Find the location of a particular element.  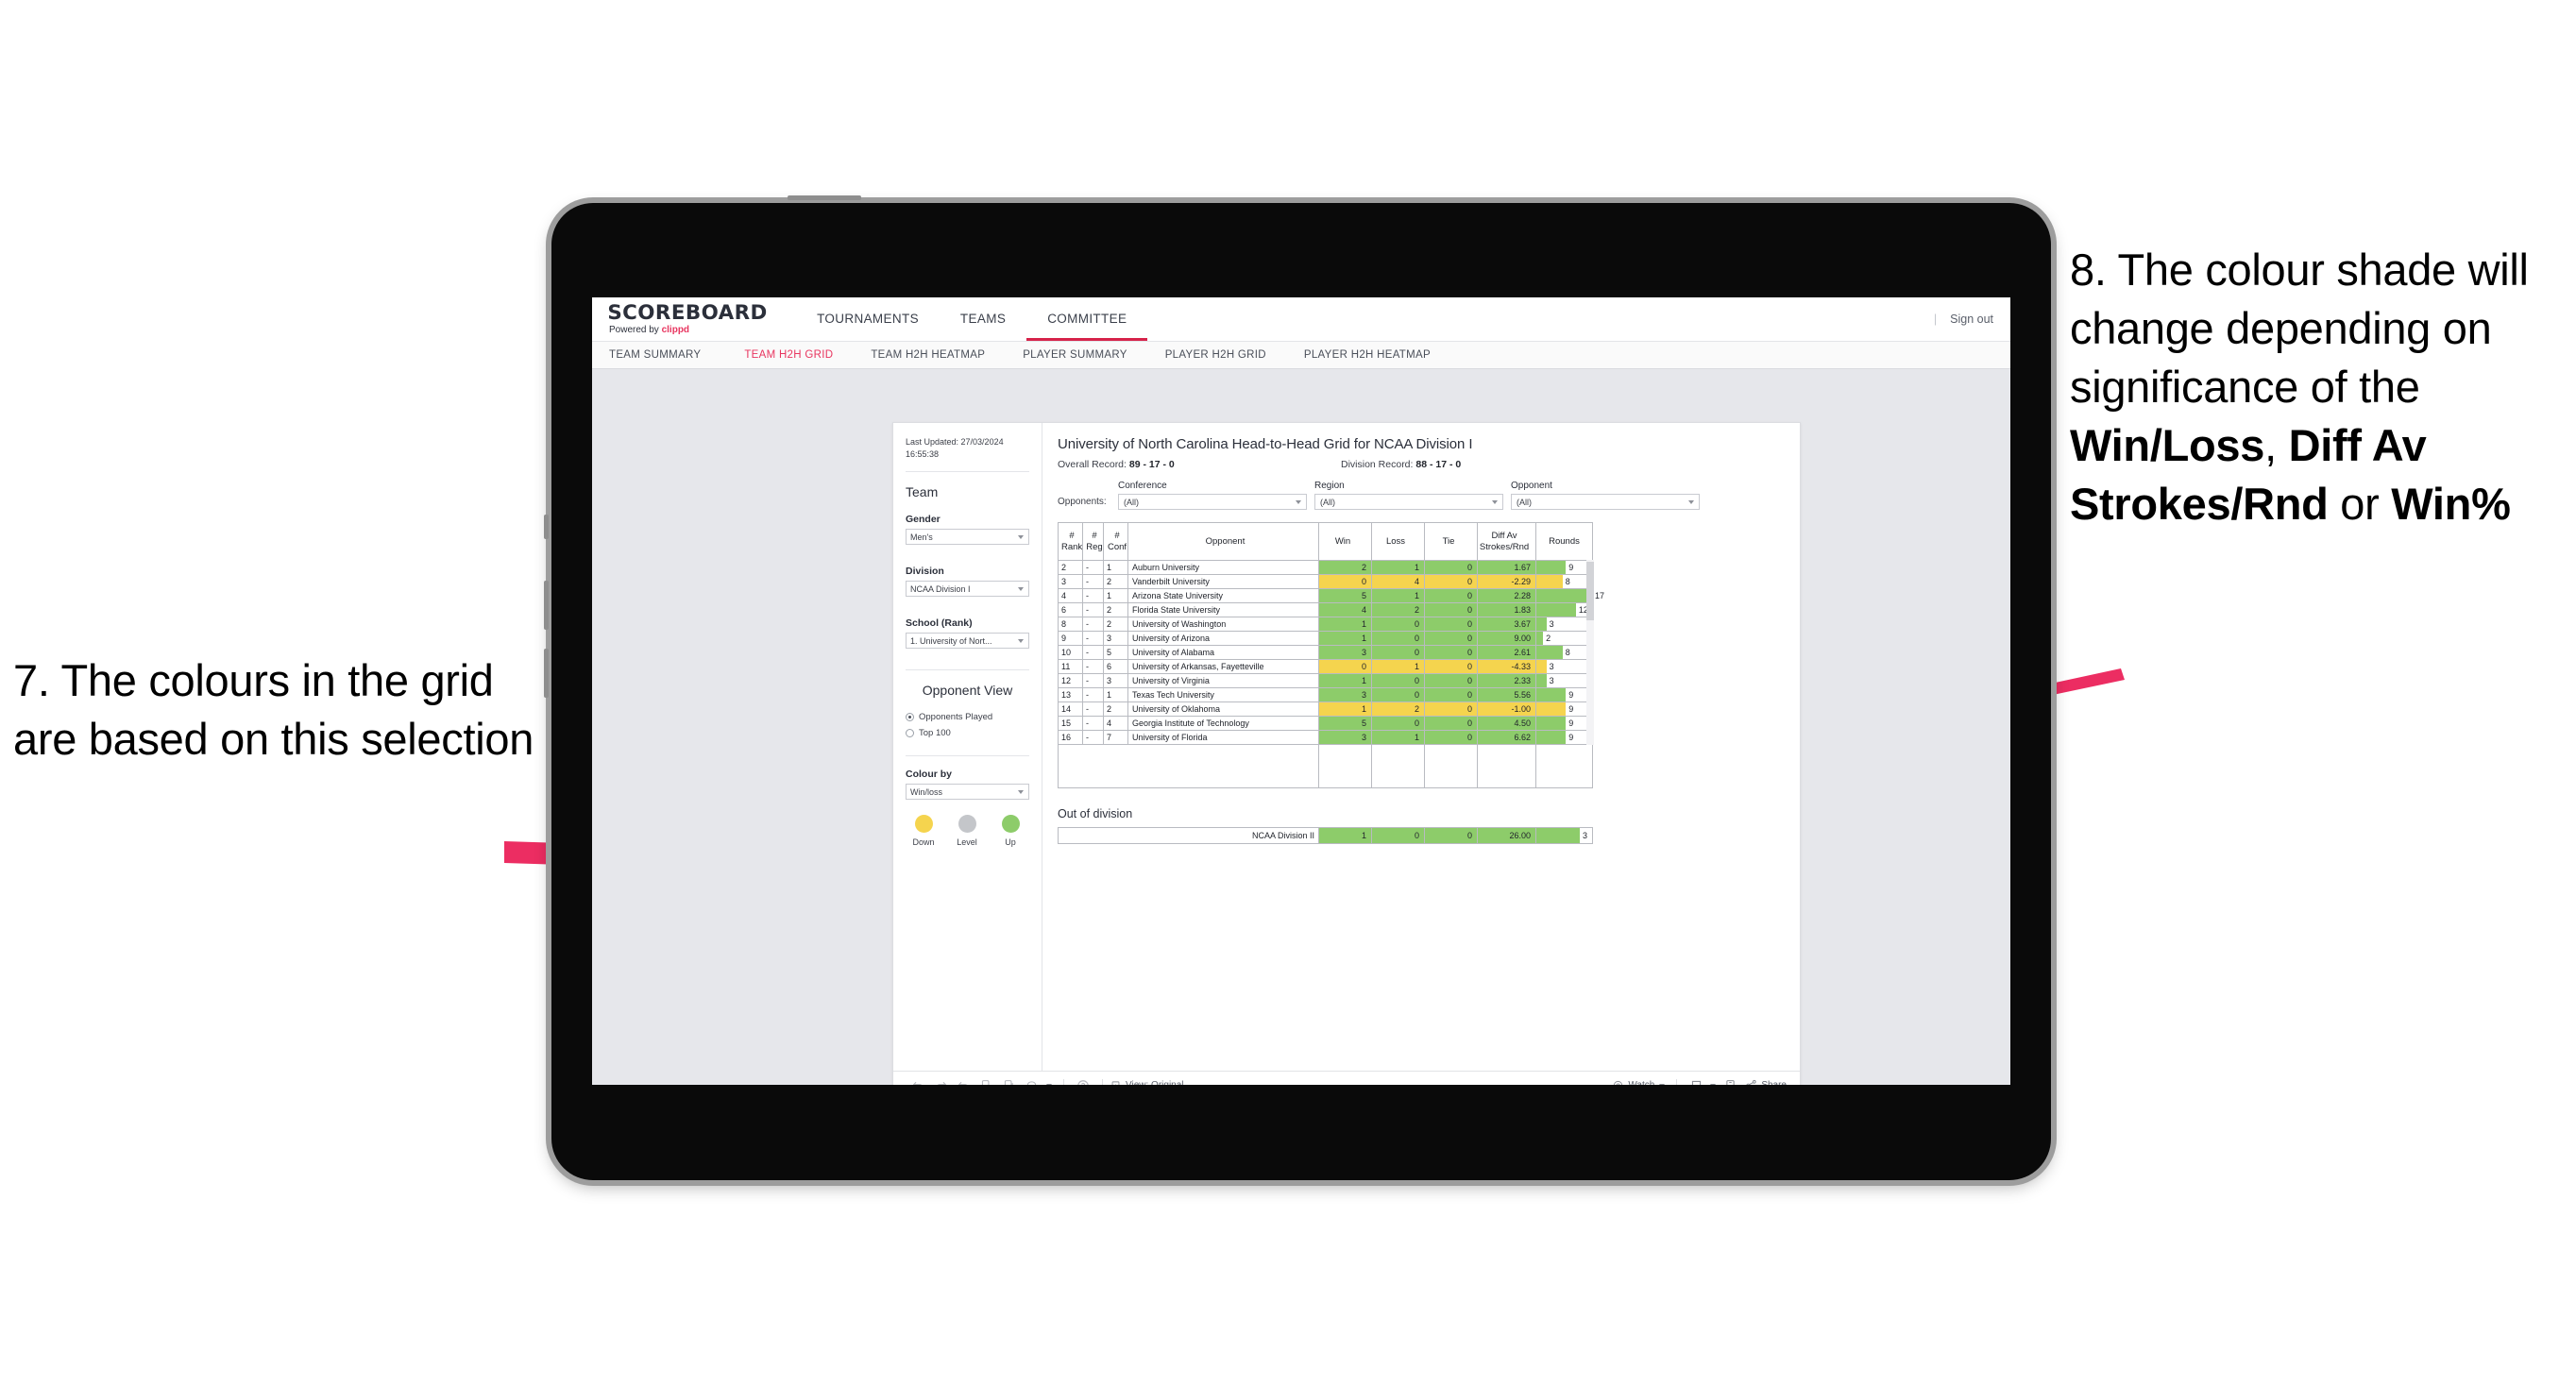

tab-team-h2h-heatmap: TEAM H2H HEATMAP is located at coordinates (928, 355).